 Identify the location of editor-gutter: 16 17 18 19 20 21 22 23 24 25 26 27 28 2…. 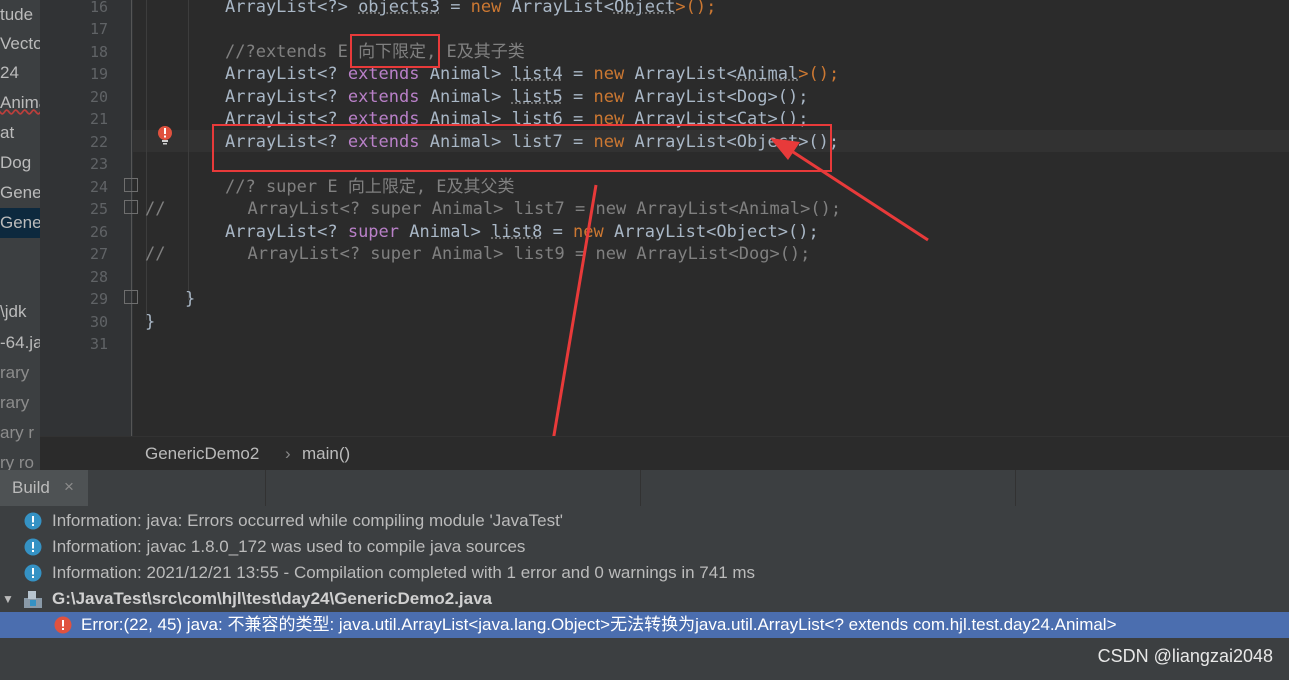
(86, 218).